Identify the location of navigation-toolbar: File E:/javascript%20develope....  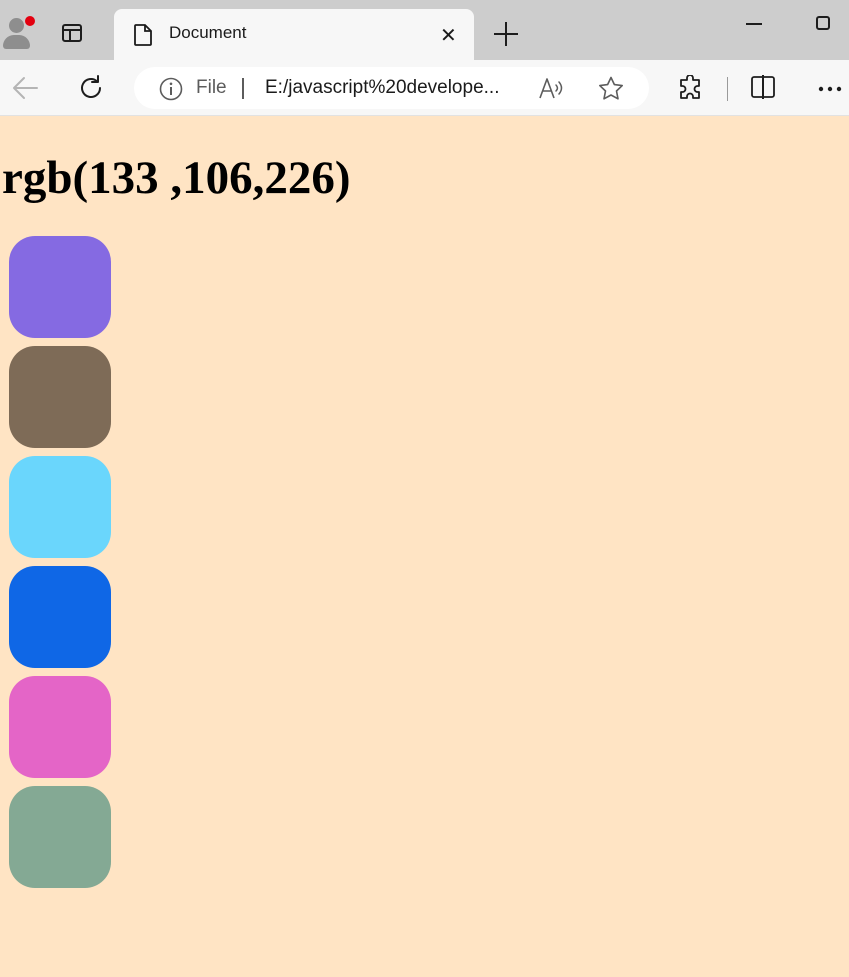
(424, 88).